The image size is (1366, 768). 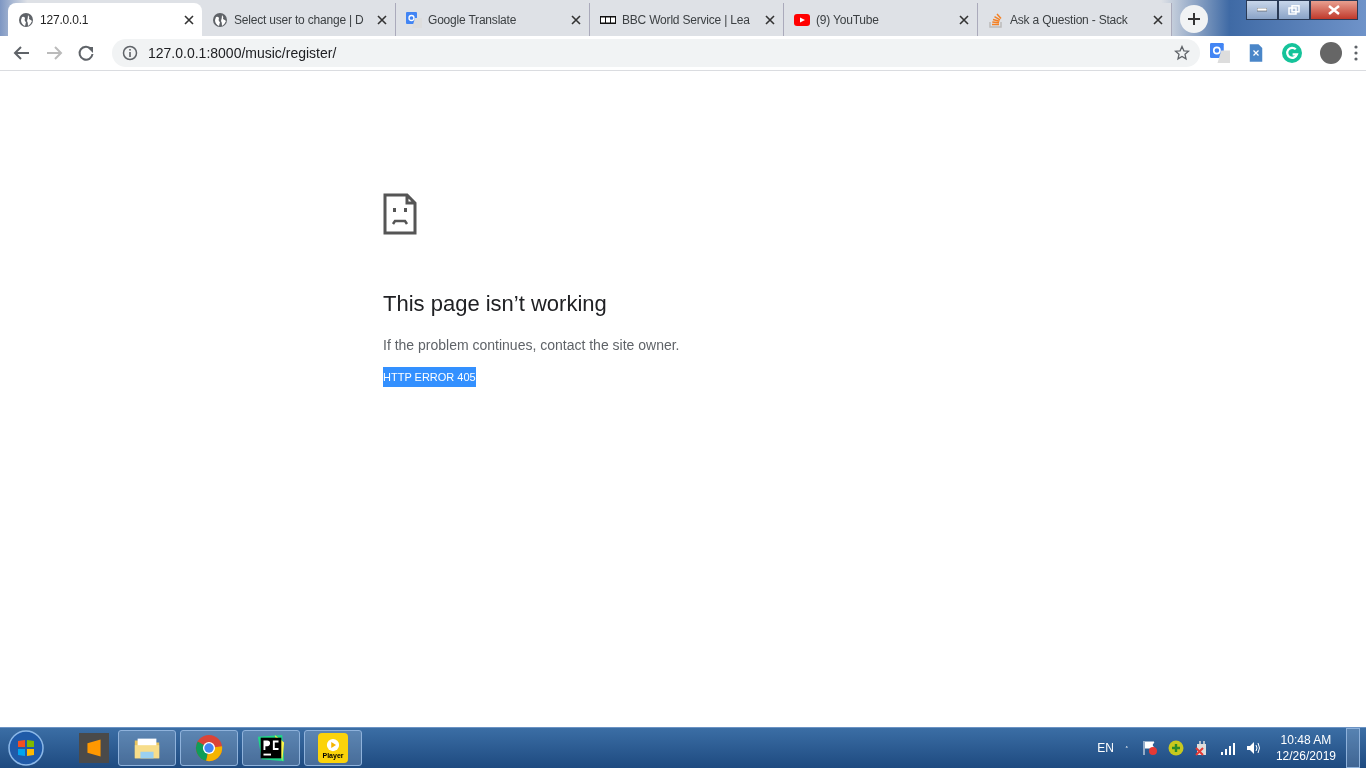 I want to click on clock-date: 12/26/2019, so click(x=1305, y=756).